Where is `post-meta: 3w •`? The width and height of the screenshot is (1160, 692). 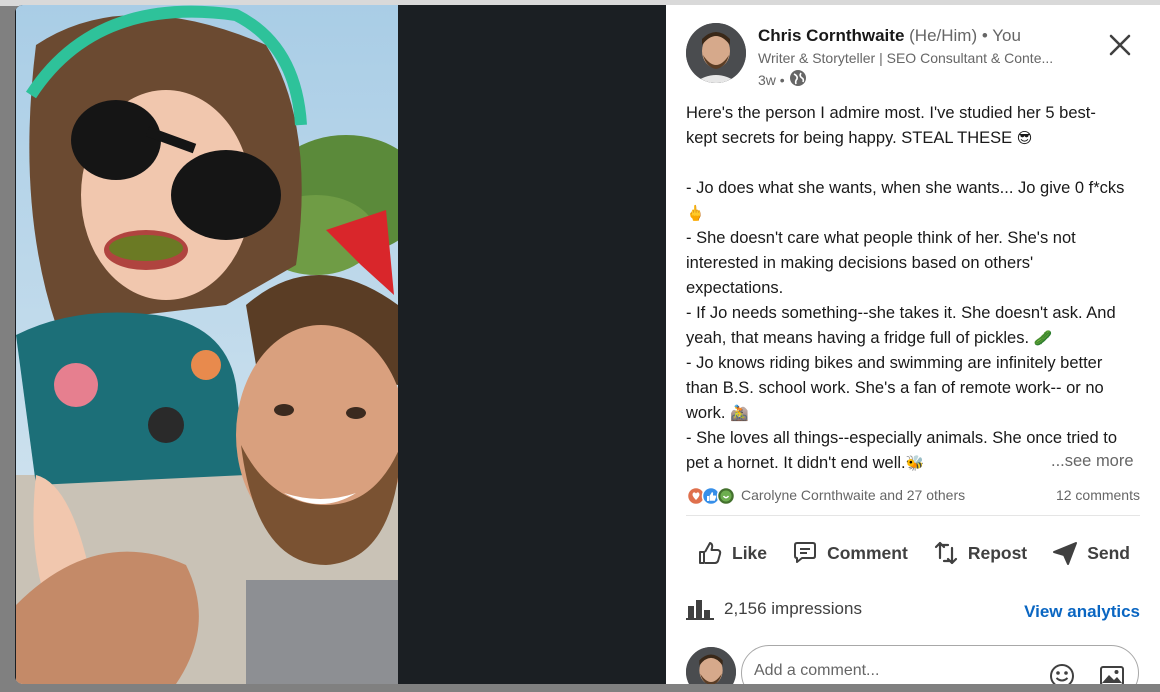 post-meta: 3w • is located at coordinates (782, 79).